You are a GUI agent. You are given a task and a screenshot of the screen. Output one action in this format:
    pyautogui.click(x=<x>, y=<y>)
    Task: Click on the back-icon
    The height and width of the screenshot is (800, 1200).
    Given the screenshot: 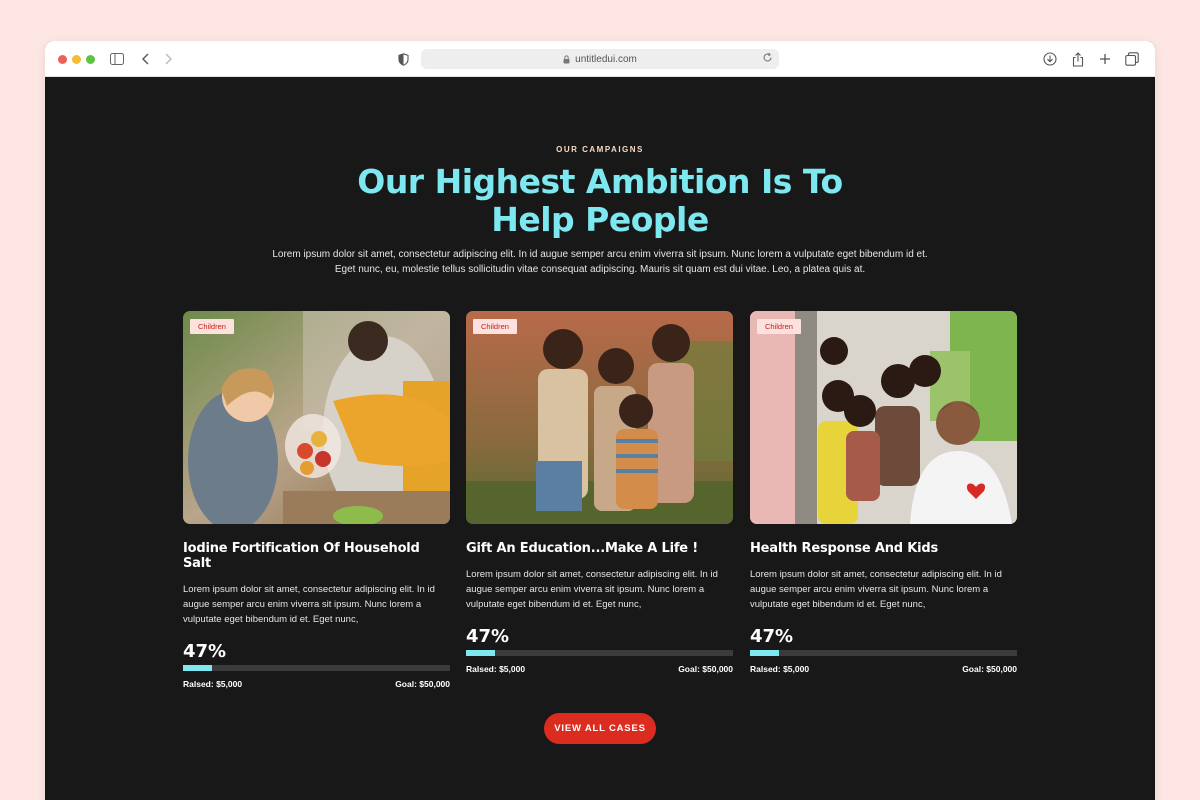 What is the action you would take?
    pyautogui.click(x=146, y=59)
    